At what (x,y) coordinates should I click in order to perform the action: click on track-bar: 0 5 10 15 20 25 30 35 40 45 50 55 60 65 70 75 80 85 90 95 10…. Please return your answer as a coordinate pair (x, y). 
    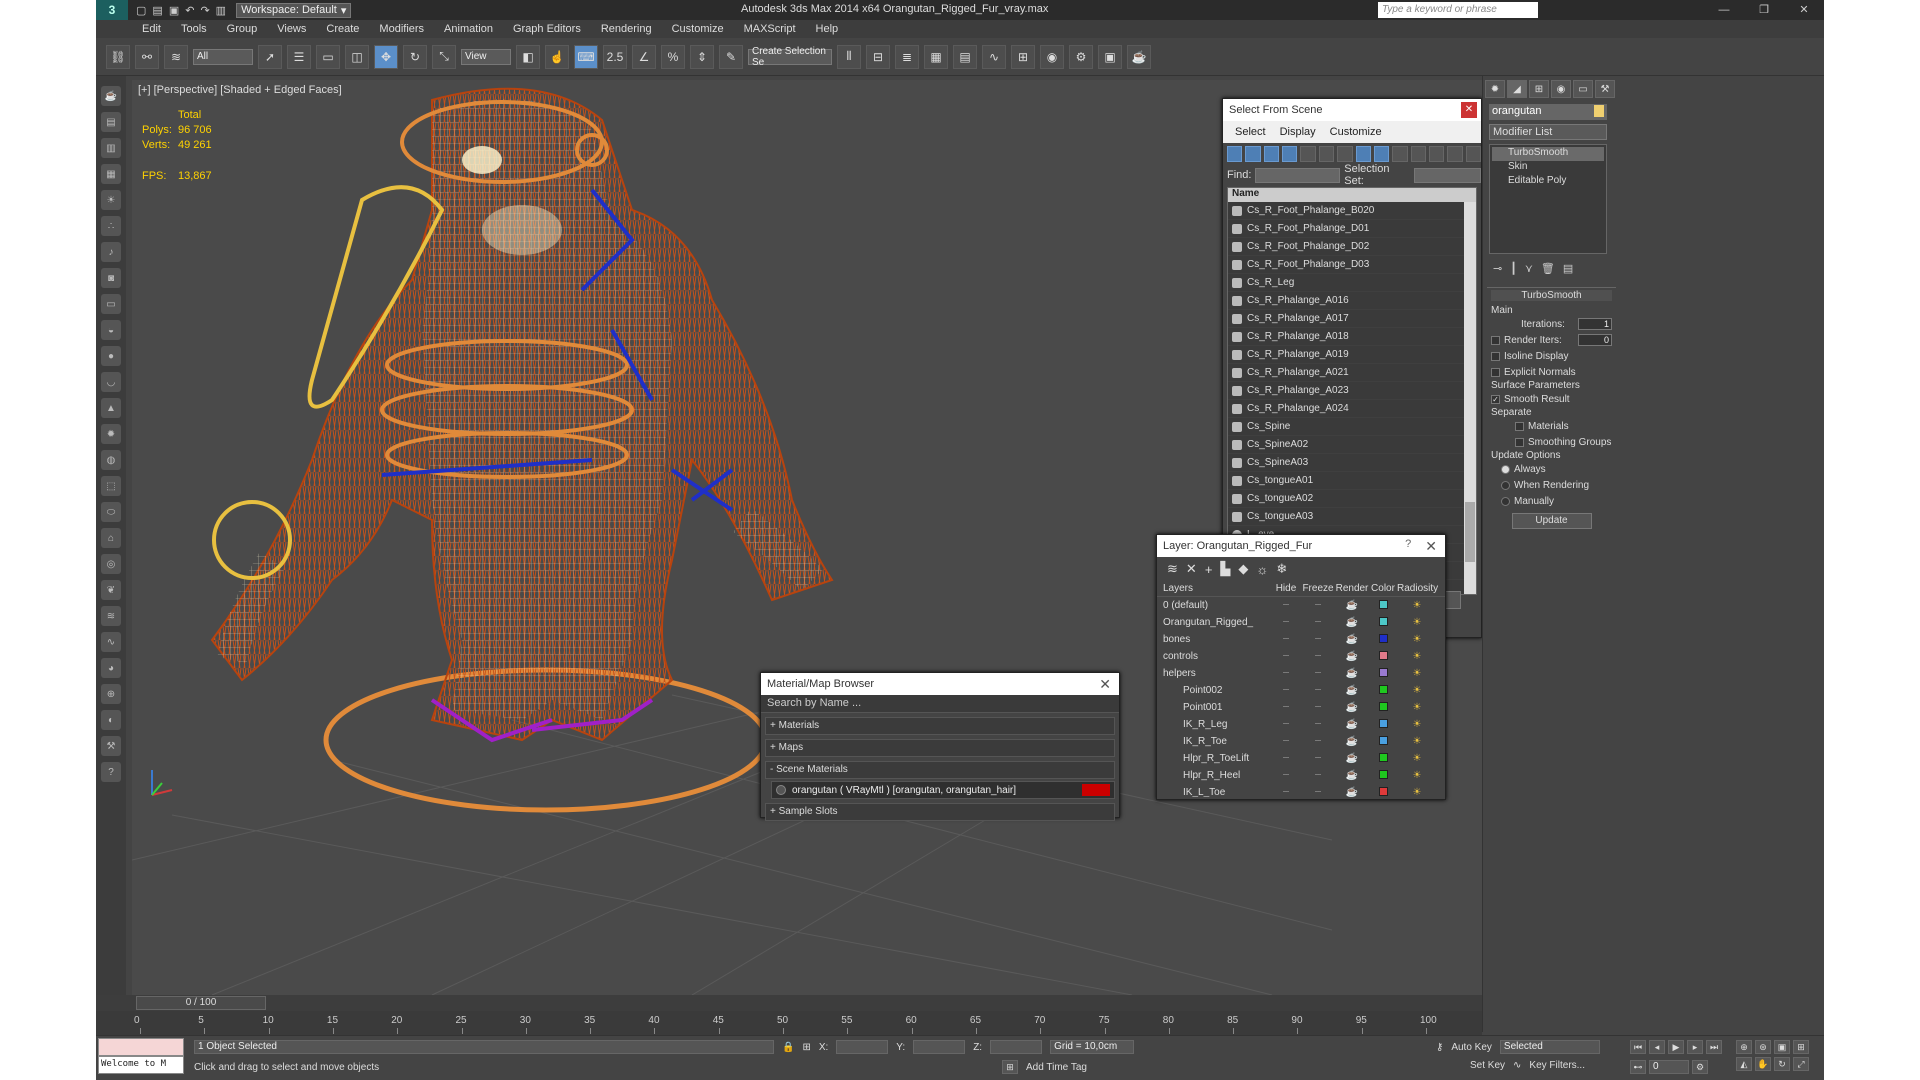
    Looking at the image, I should click on (789, 1023).